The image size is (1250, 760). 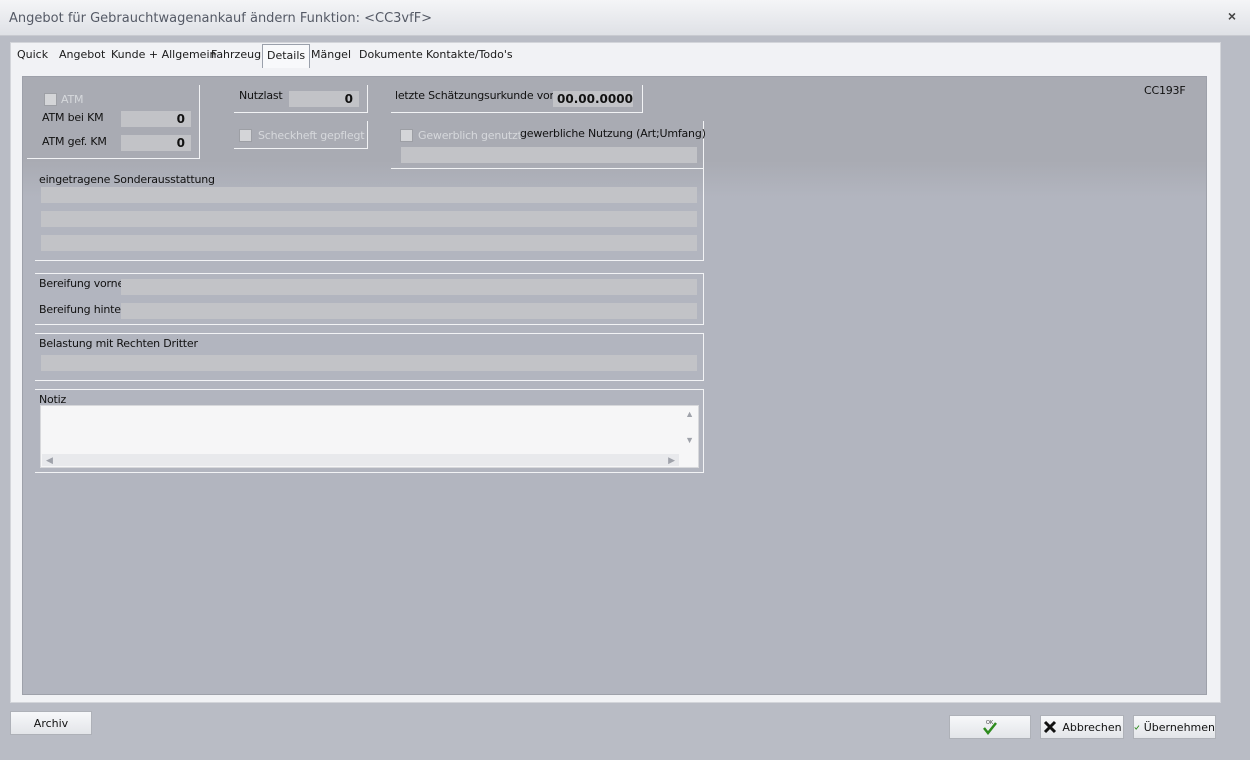 What do you see at coordinates (261, 95) in the screenshot?
I see `nutzlast-label: Nutzlast` at bounding box center [261, 95].